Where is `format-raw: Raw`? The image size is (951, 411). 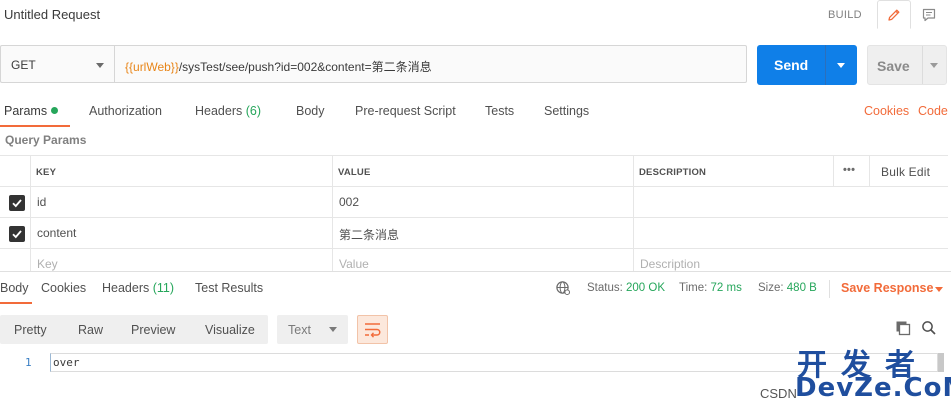 format-raw: Raw is located at coordinates (90, 330).